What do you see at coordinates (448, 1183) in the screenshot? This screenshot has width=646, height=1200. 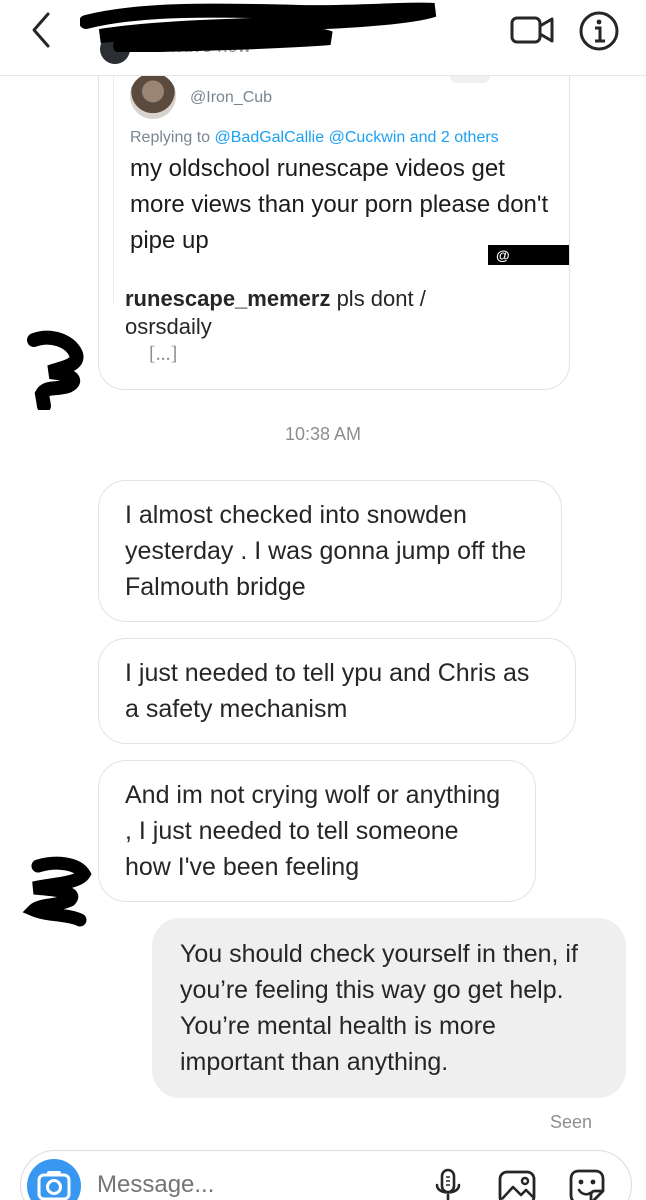 I see `microphone-icon` at bounding box center [448, 1183].